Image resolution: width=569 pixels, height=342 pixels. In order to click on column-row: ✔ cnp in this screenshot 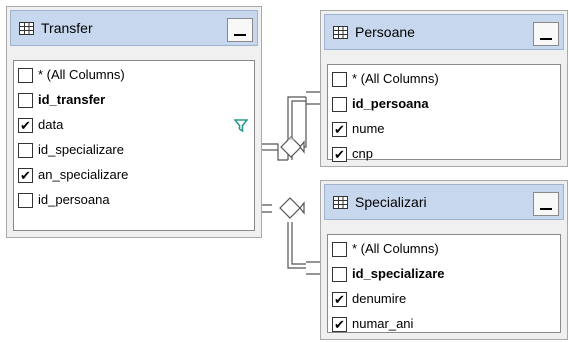, I will do `click(444, 154)`.